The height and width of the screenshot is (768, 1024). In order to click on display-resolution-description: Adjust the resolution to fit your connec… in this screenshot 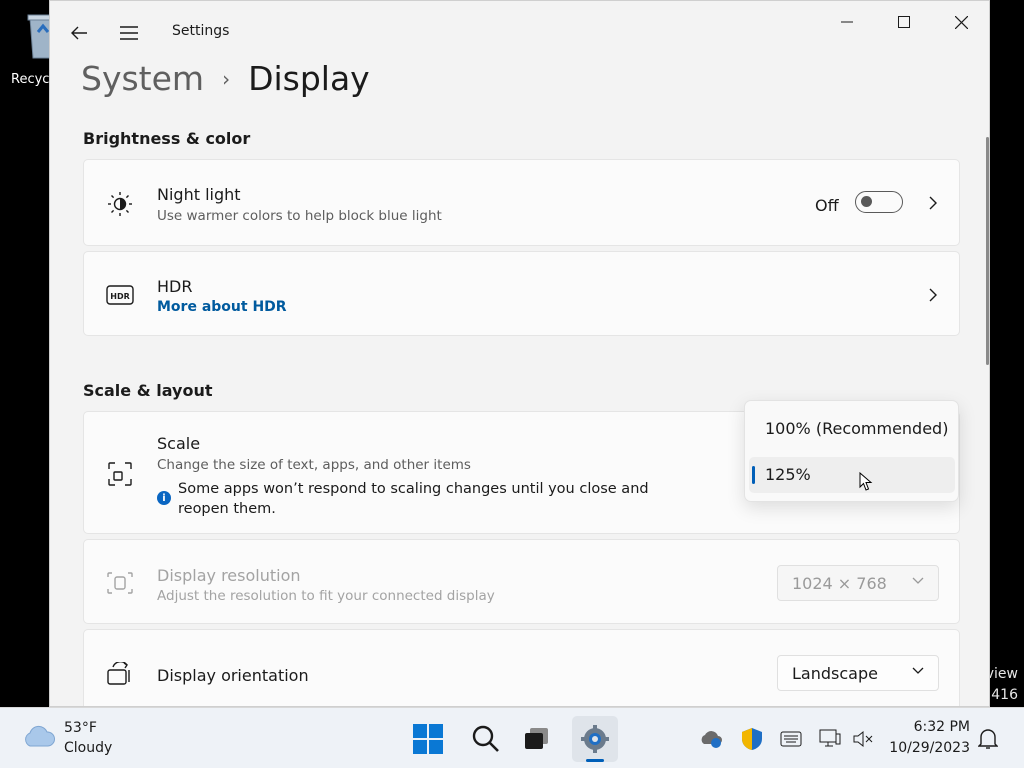, I will do `click(326, 596)`.